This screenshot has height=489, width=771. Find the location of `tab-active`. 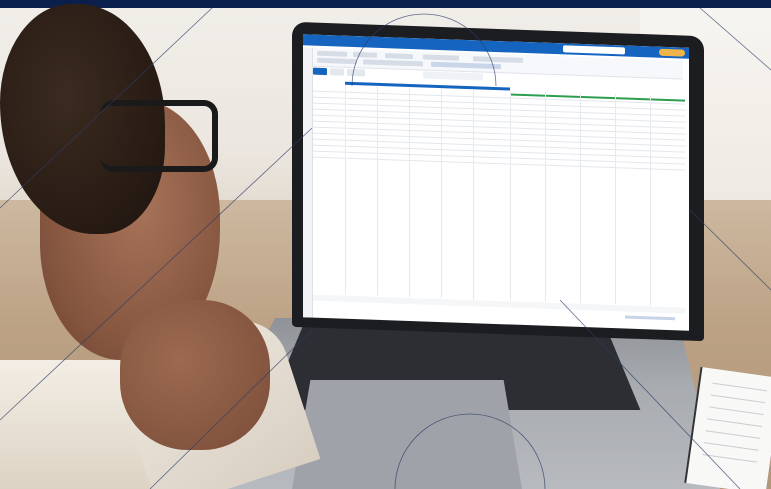

tab-active is located at coordinates (320, 71).